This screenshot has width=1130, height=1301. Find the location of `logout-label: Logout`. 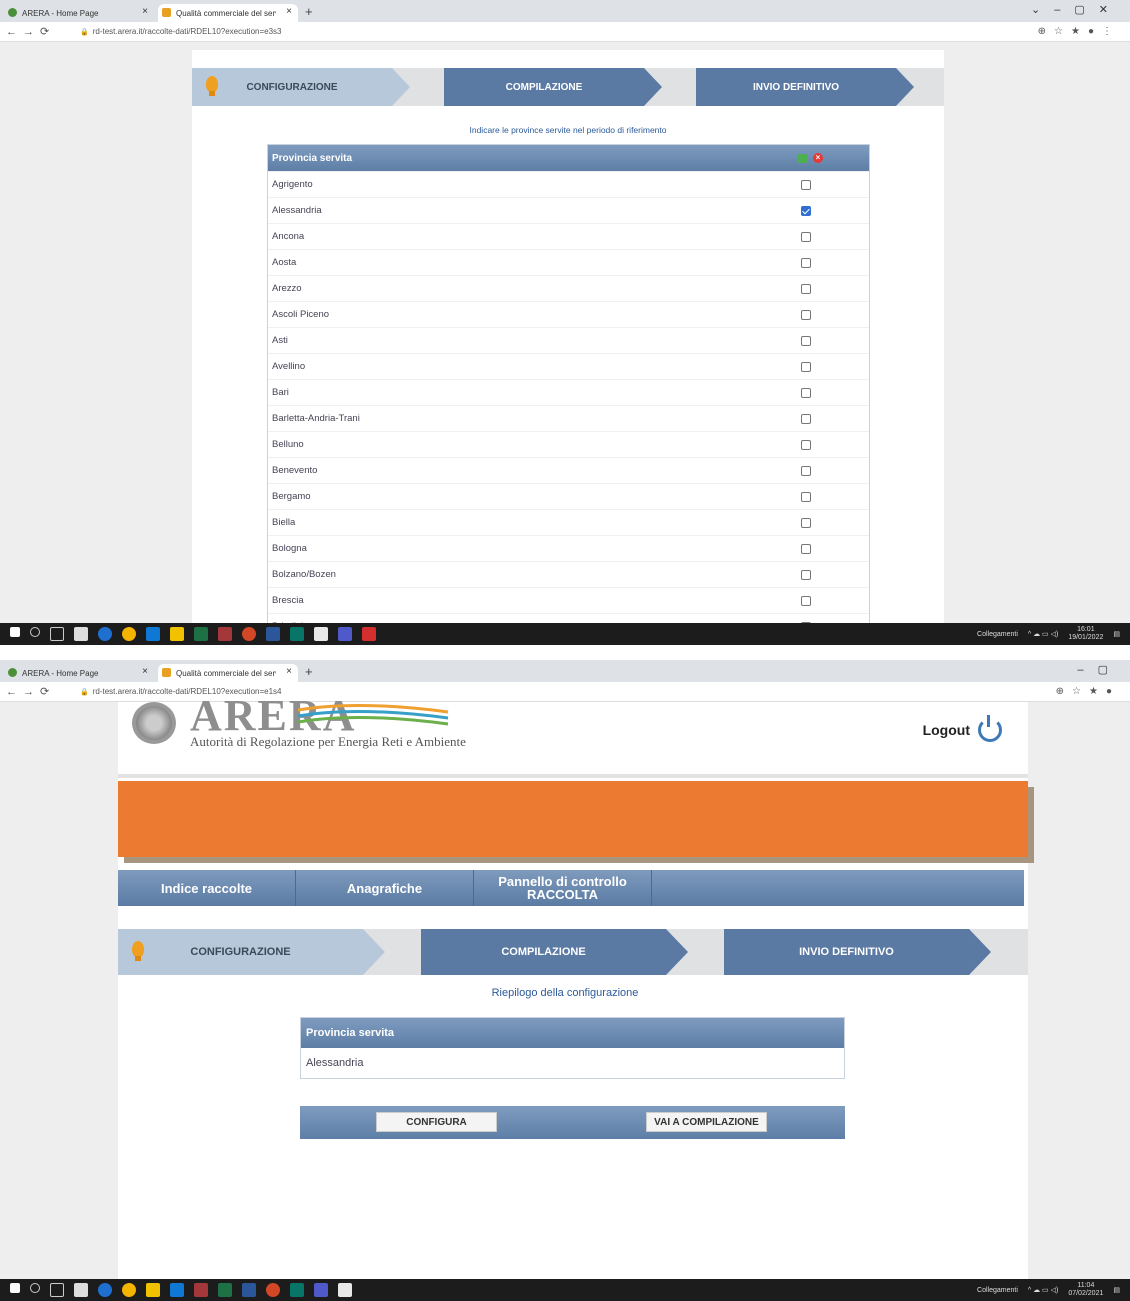

logout-label: Logout is located at coordinates (946, 730).